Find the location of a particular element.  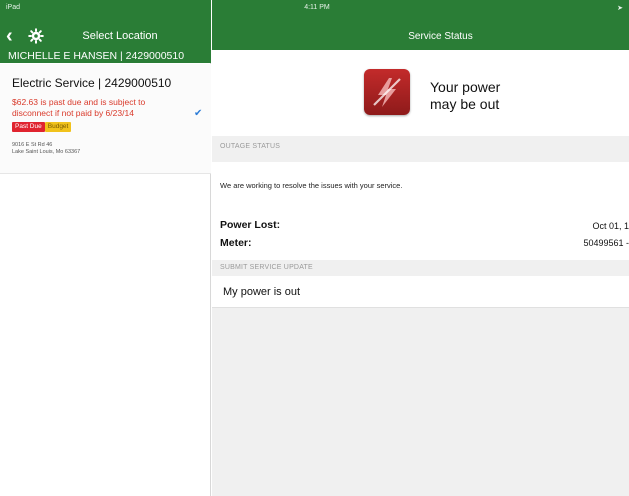

update-option-row: My power is out is located at coordinates (420, 292).